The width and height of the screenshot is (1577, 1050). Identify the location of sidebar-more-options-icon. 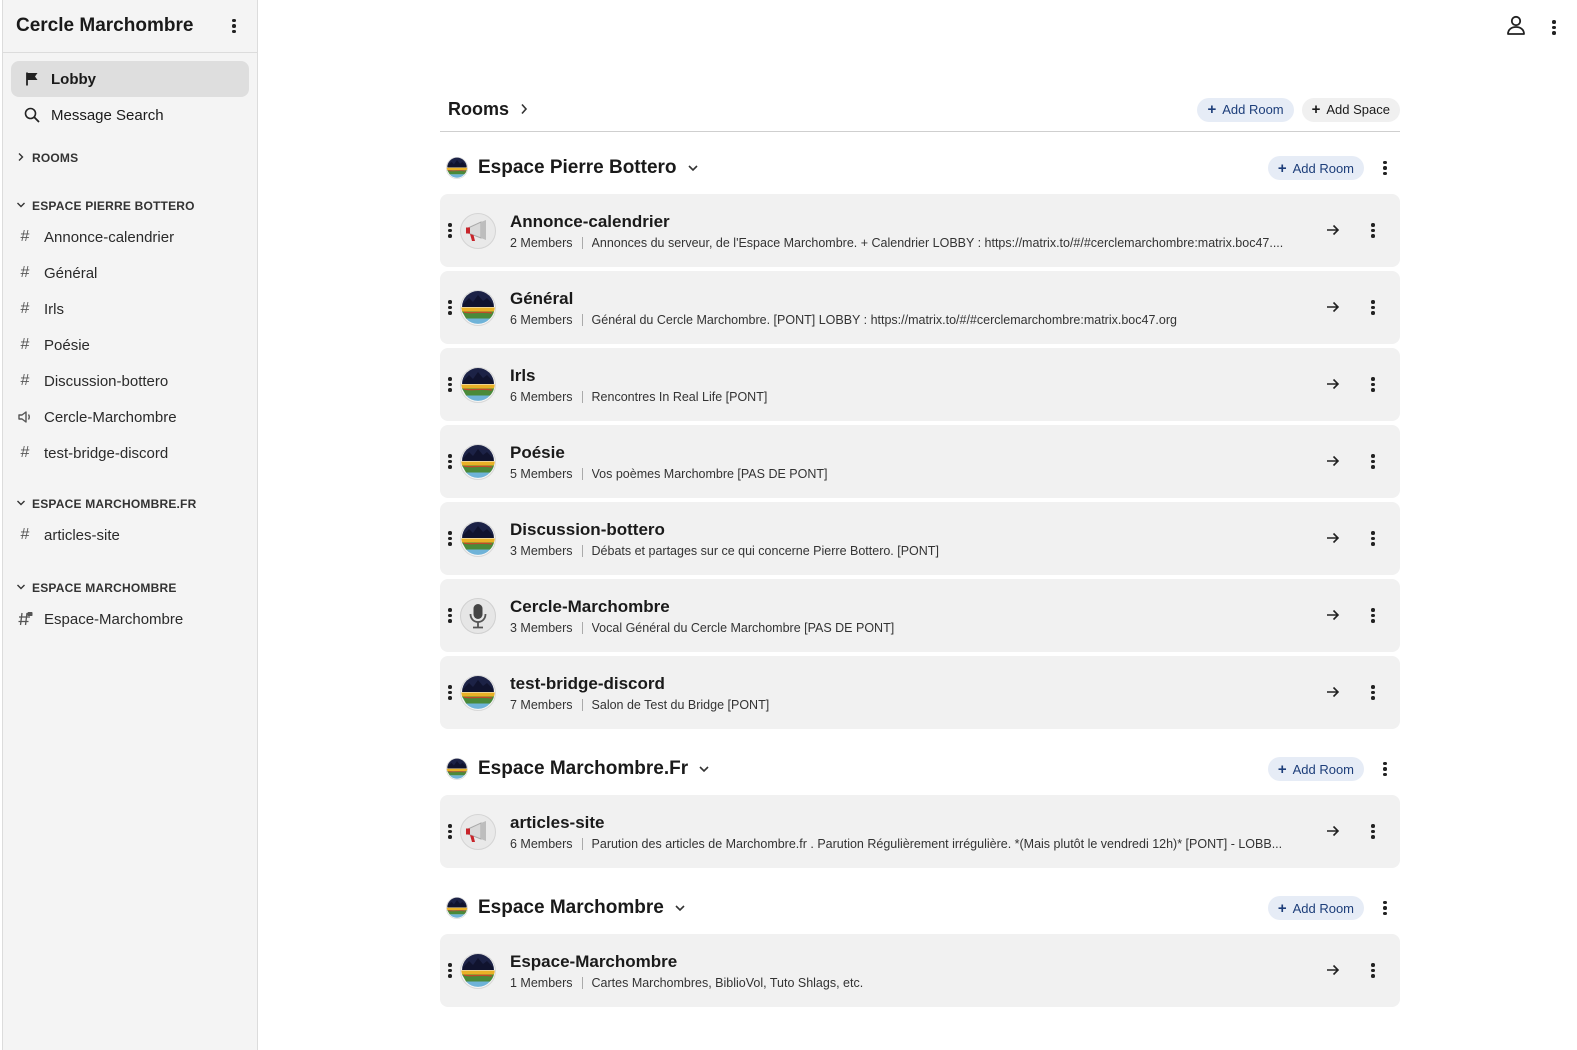
(234, 26).